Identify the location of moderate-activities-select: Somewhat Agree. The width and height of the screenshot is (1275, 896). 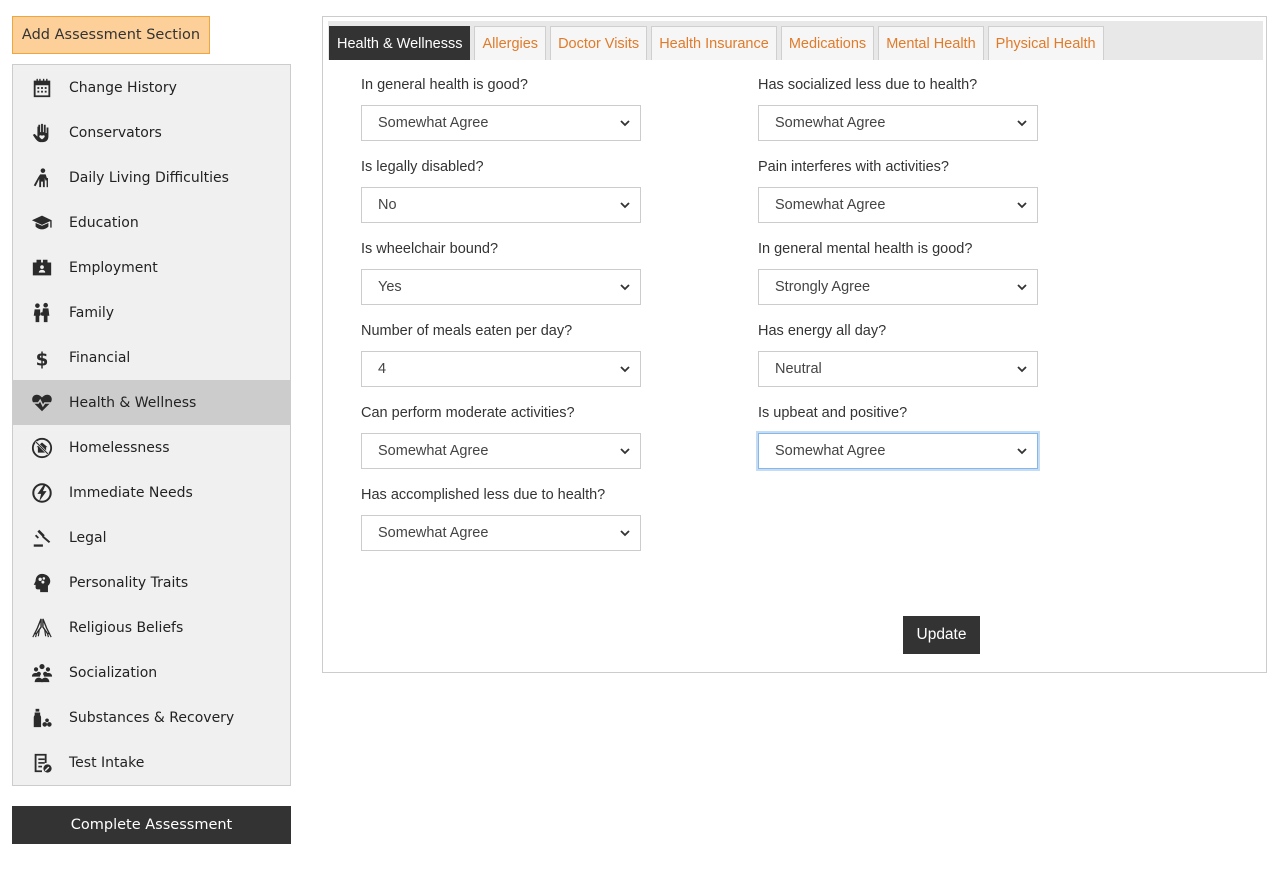
(501, 451).